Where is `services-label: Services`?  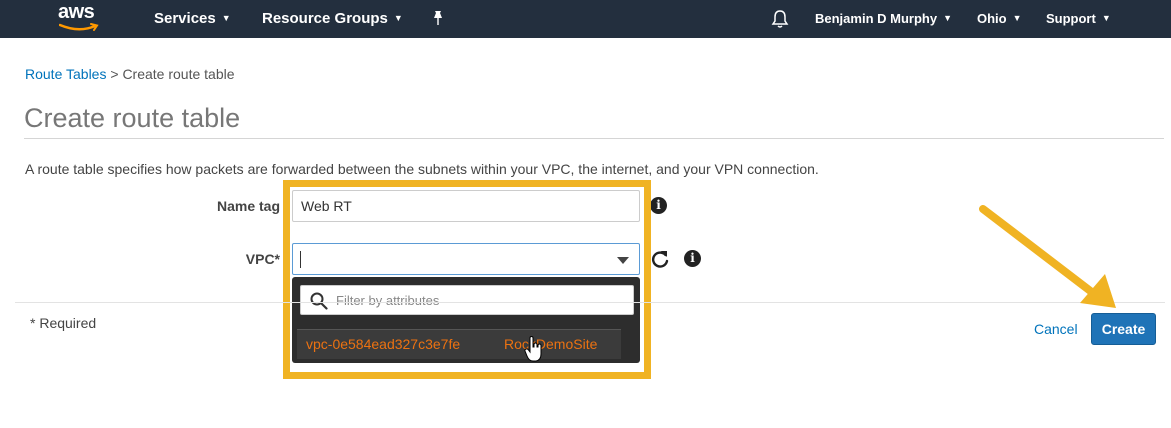 services-label: Services is located at coordinates (185, 18).